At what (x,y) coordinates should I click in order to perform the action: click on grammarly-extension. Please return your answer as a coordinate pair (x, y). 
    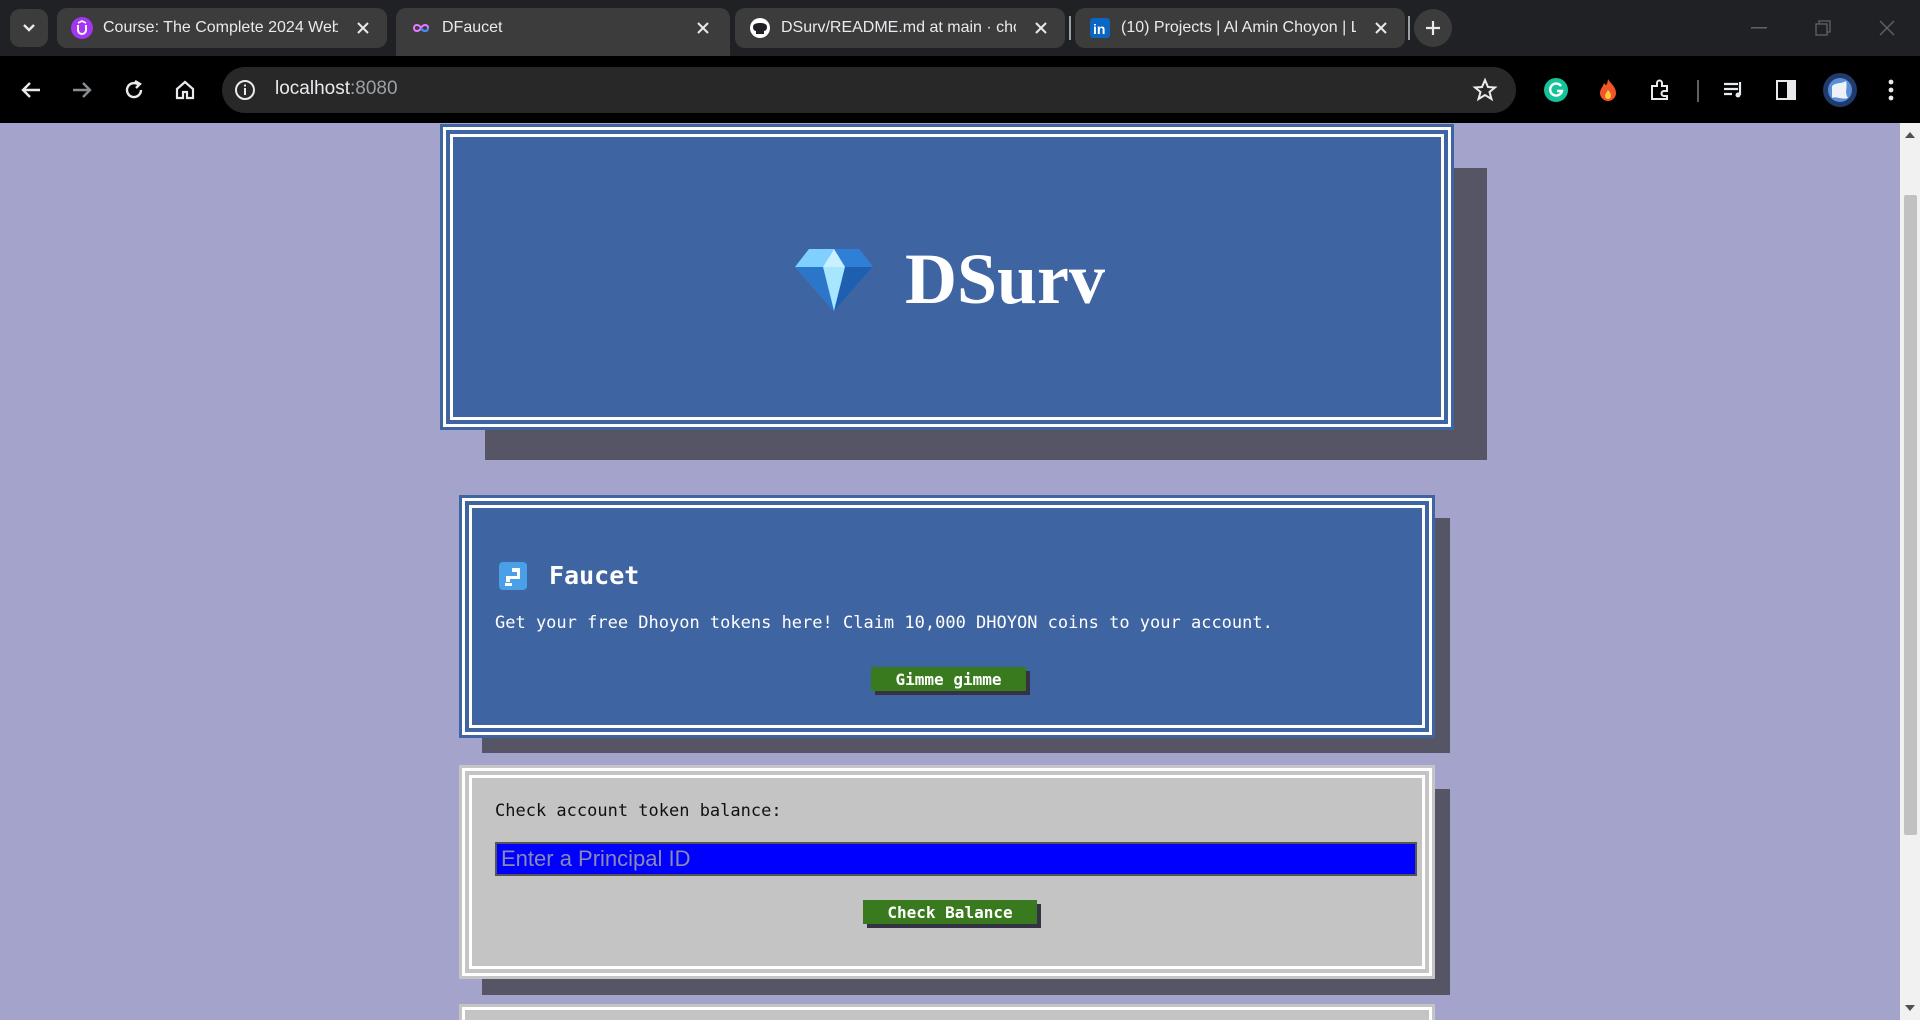
    Looking at the image, I should click on (1556, 90).